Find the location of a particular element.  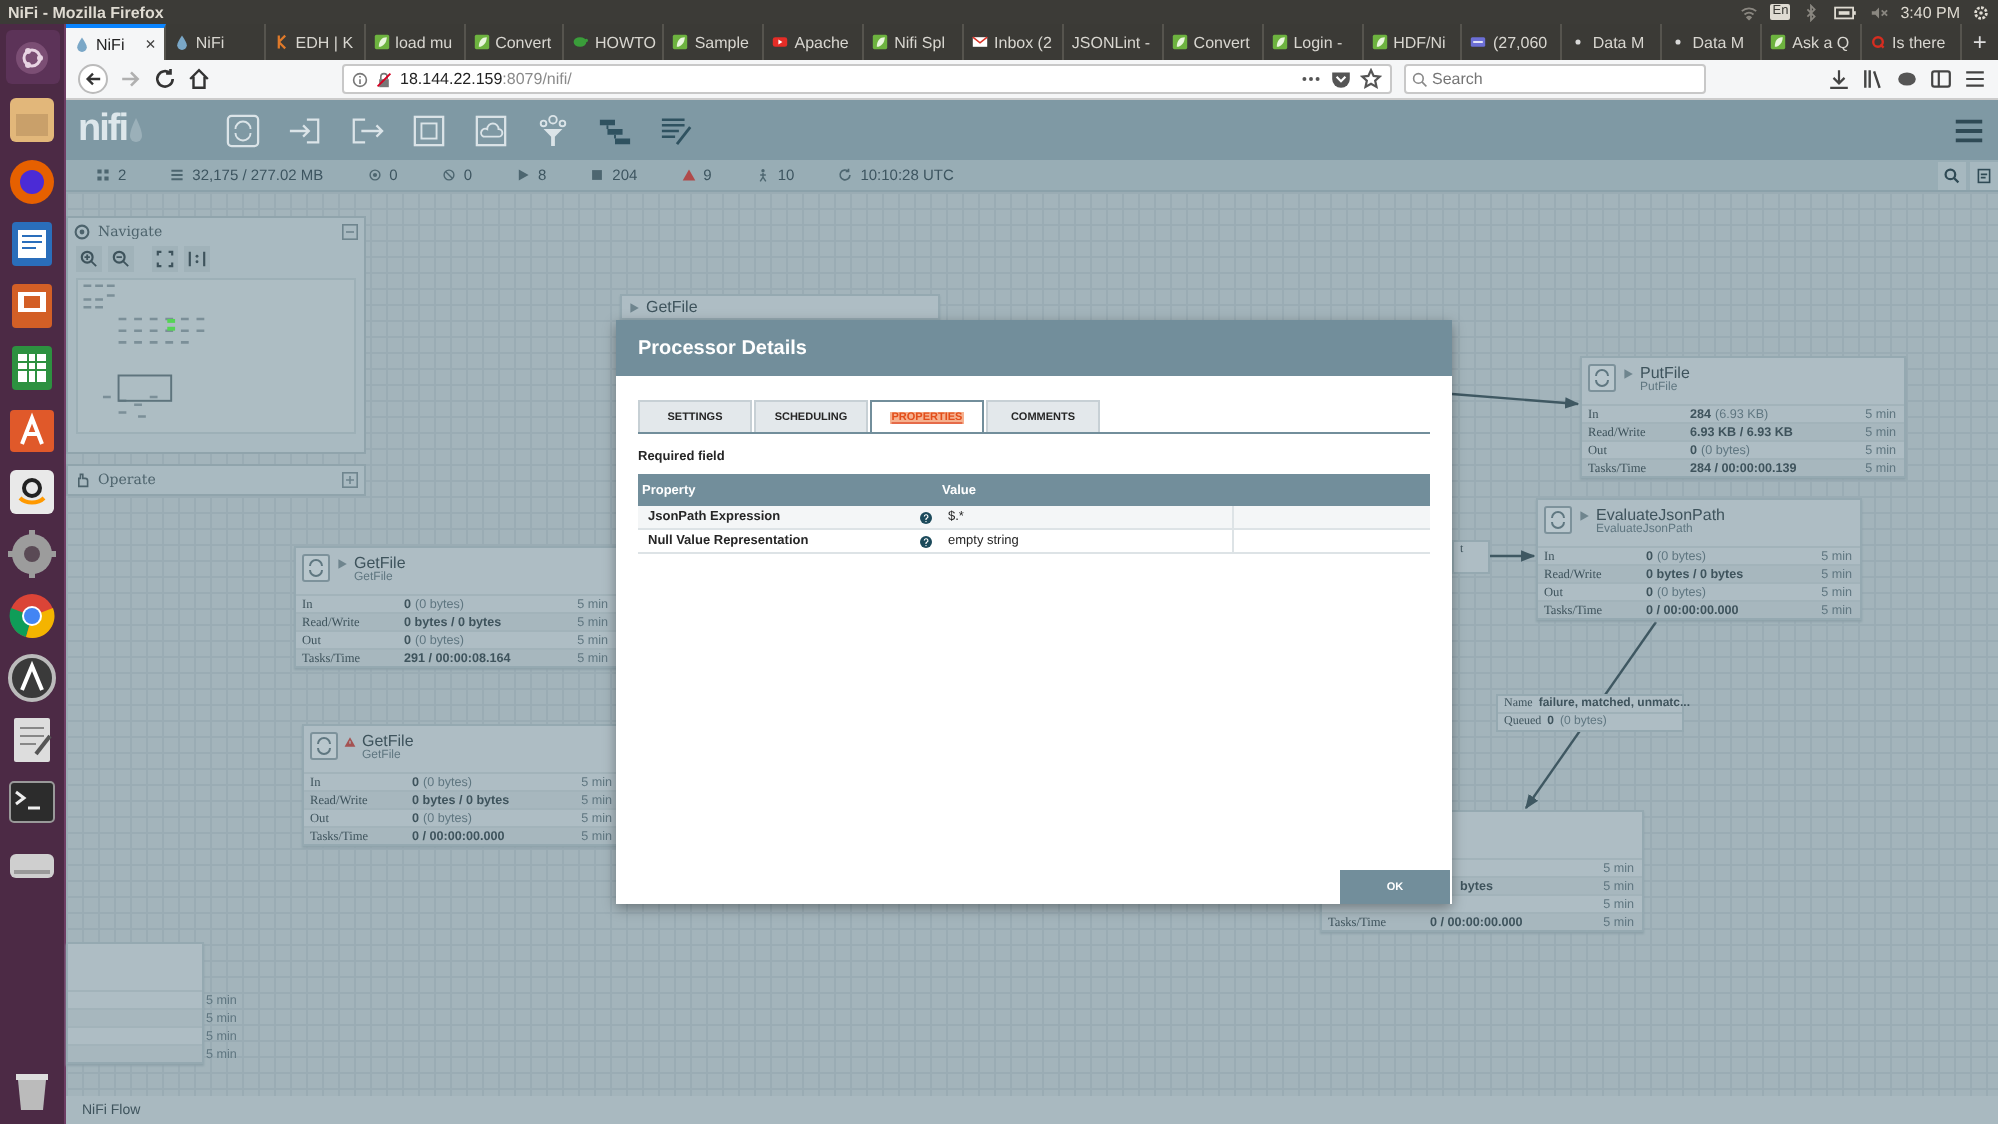

wifi-icon is located at coordinates (1749, 12).